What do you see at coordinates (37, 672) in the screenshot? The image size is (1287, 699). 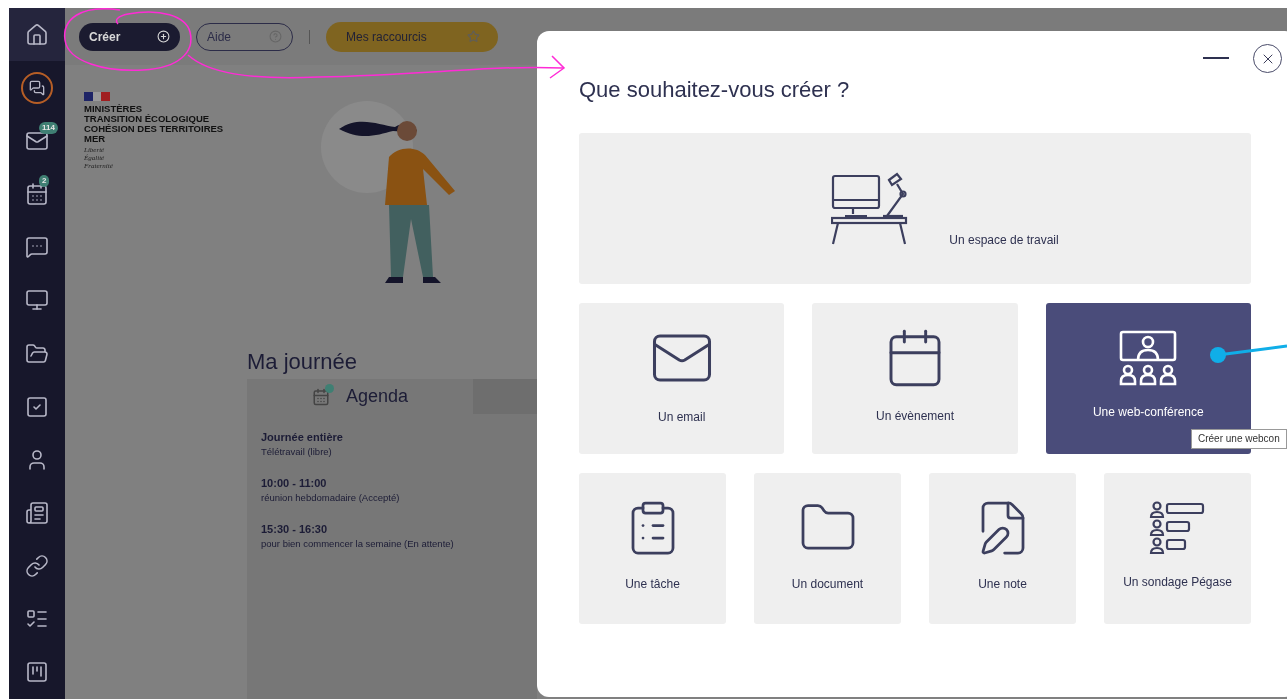 I see `board-icon` at bounding box center [37, 672].